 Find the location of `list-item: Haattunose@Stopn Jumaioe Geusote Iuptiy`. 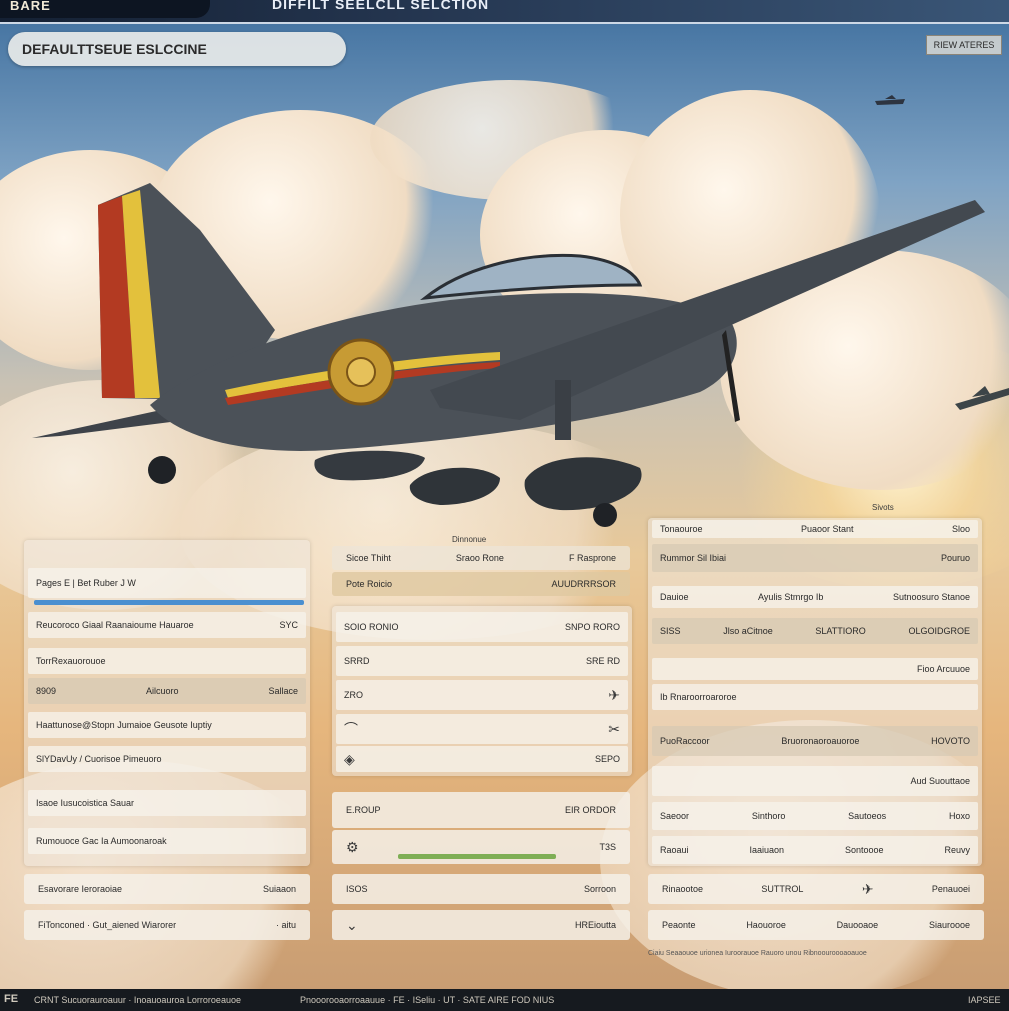

list-item: Haattunose@Stopn Jumaioe Geusote Iuptiy is located at coordinates (167, 725).